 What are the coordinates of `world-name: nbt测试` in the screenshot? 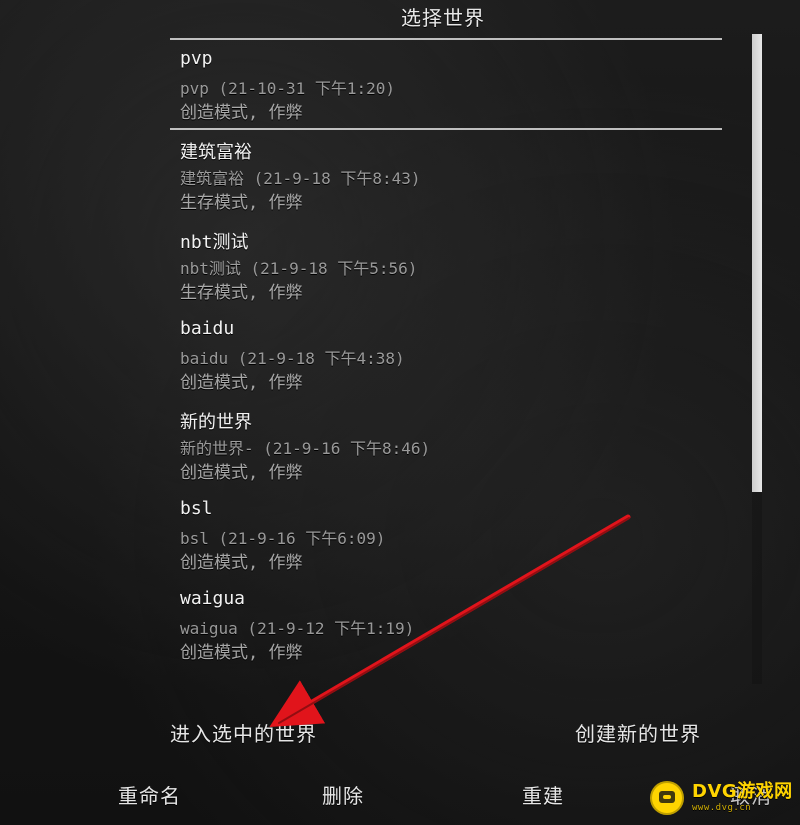 It's located at (214, 242).